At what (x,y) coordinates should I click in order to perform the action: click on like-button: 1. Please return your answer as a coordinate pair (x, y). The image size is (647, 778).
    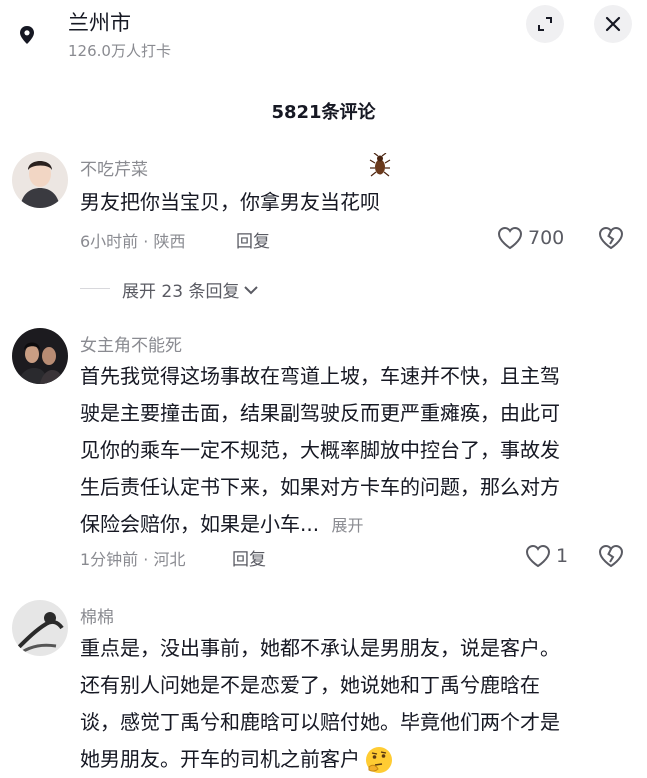
    Looking at the image, I should click on (546, 556).